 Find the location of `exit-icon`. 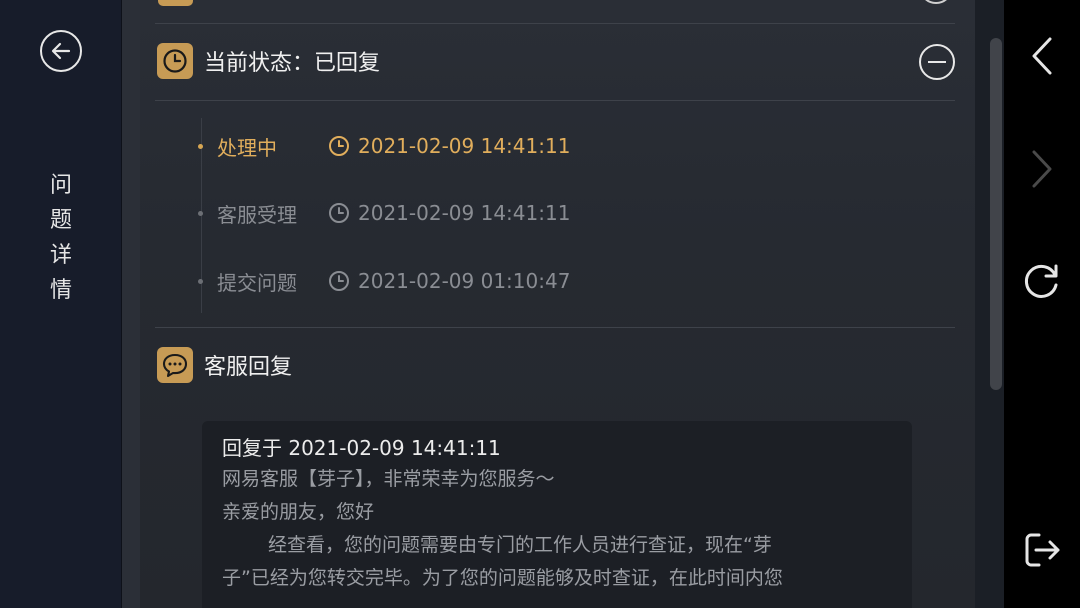

exit-icon is located at coordinates (1042, 550).